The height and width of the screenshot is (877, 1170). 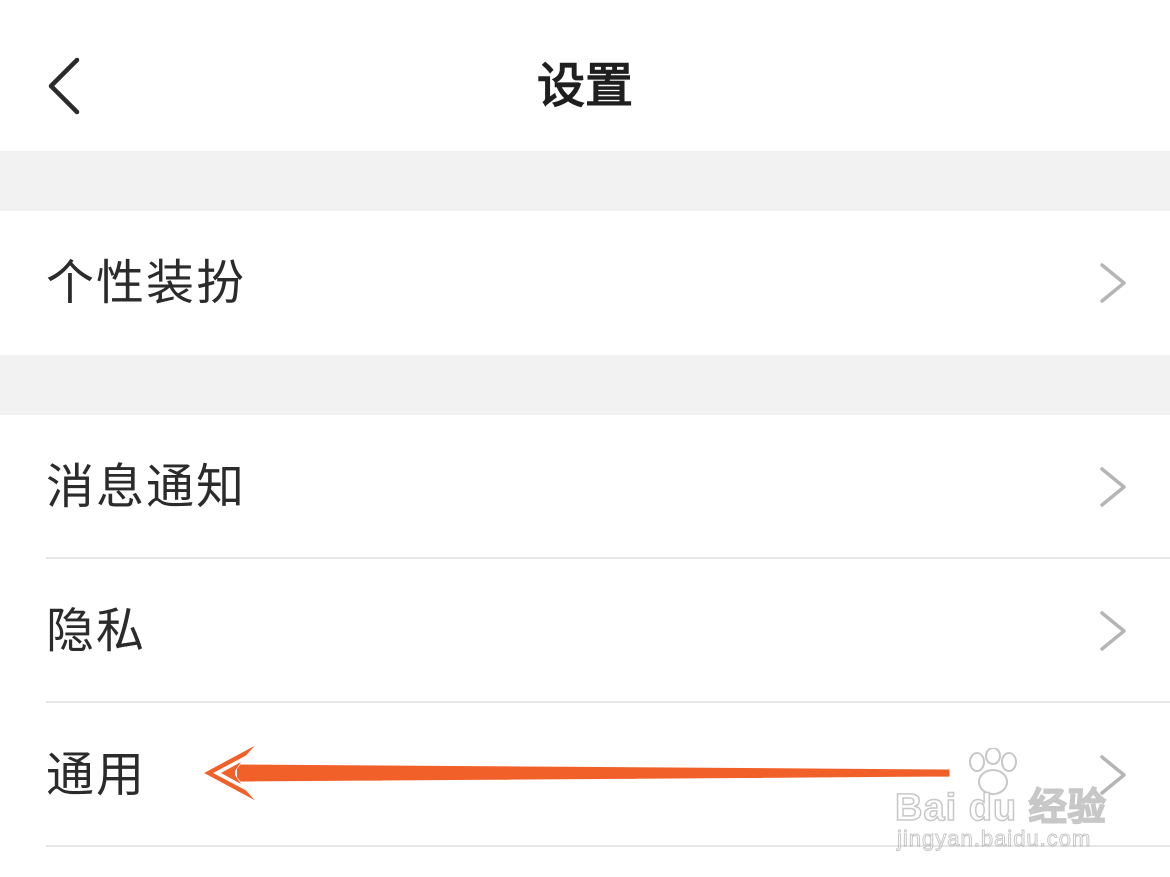 I want to click on settings-item-label: 个性装扮, so click(x=146, y=283).